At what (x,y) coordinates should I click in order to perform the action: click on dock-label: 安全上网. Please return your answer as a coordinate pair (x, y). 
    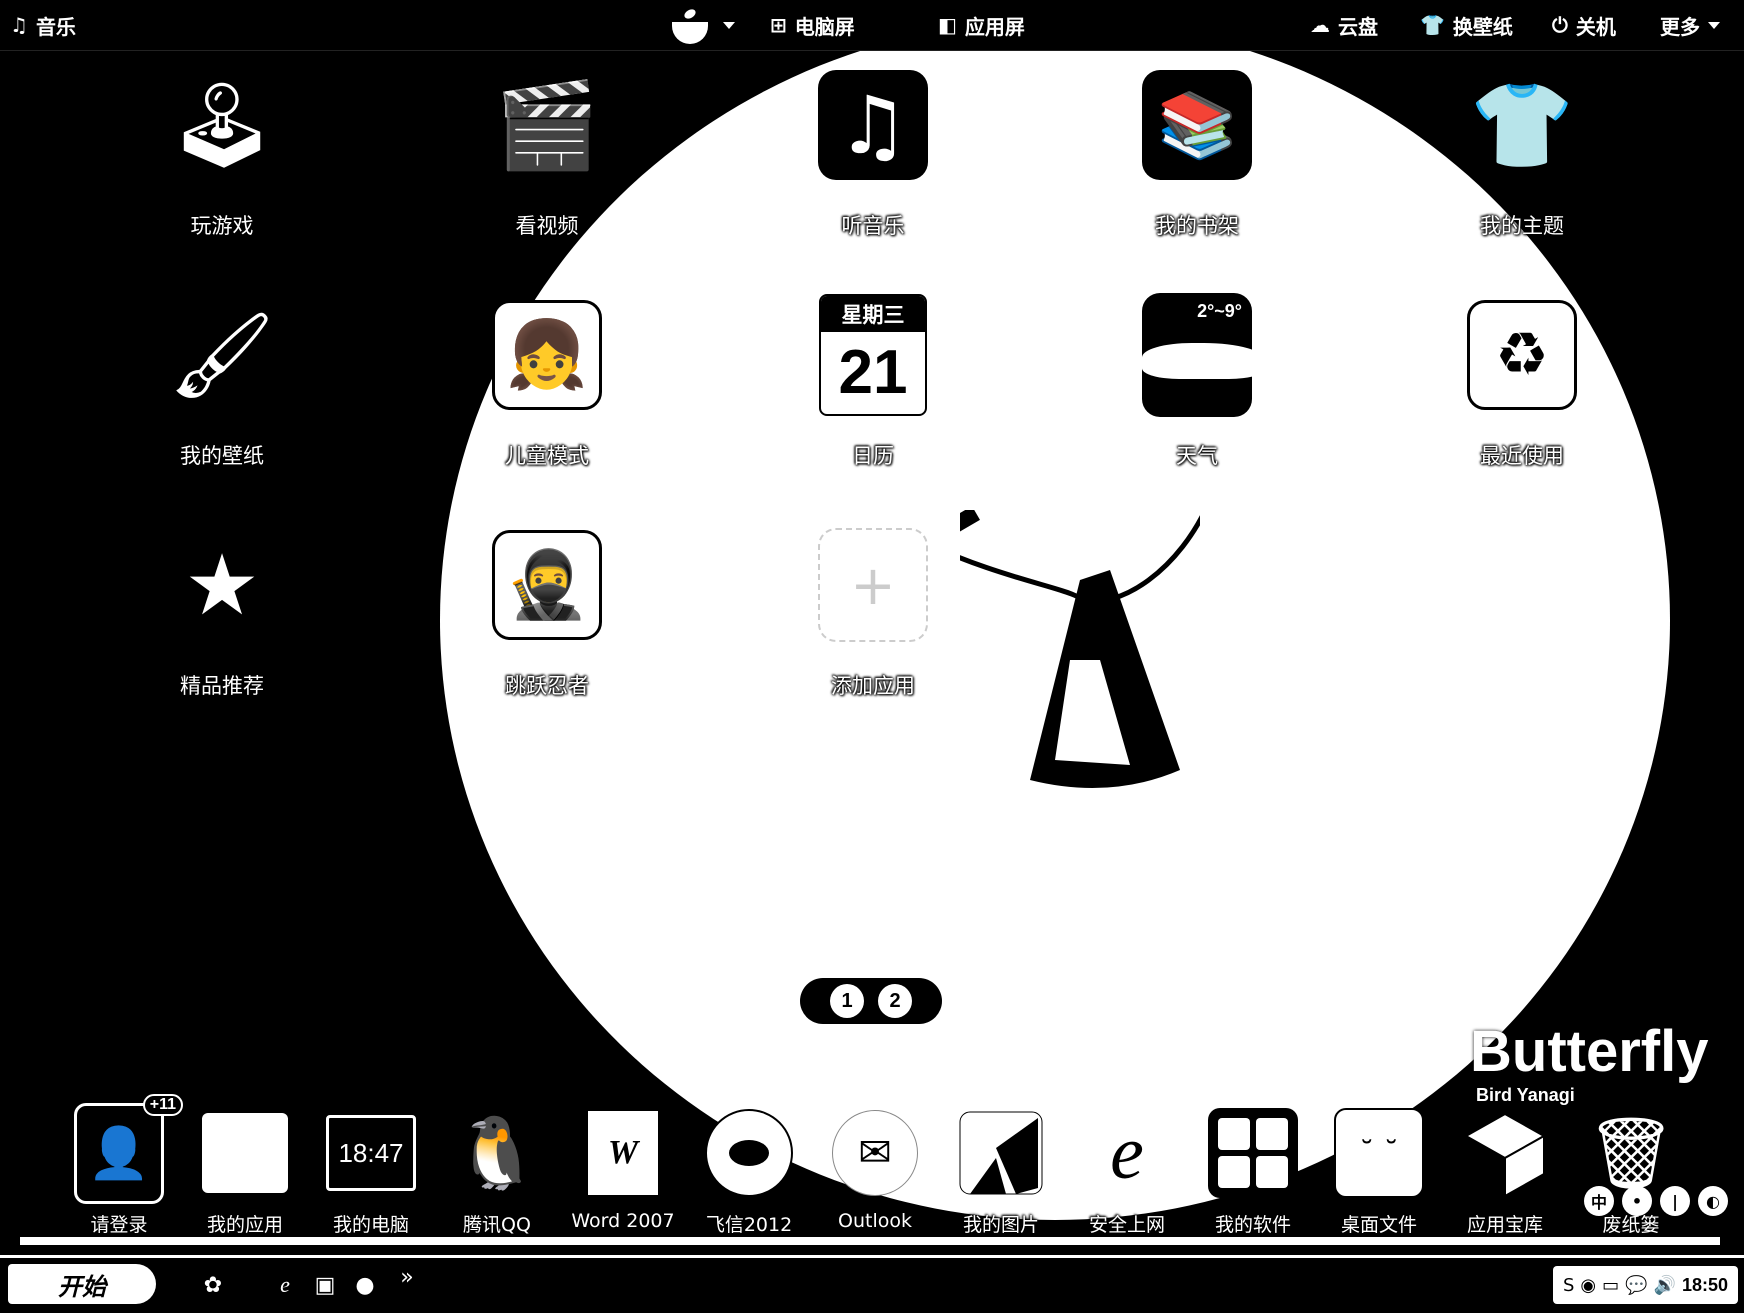
    Looking at the image, I should click on (1126, 1225).